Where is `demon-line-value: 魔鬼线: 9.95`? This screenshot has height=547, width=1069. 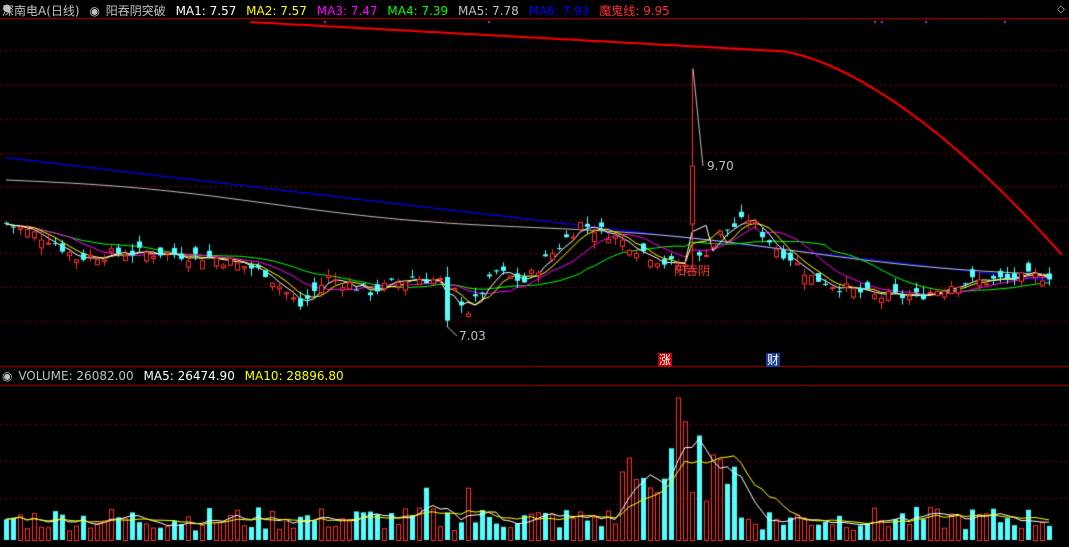 demon-line-value: 魔鬼线: 9.95 is located at coordinates (634, 11).